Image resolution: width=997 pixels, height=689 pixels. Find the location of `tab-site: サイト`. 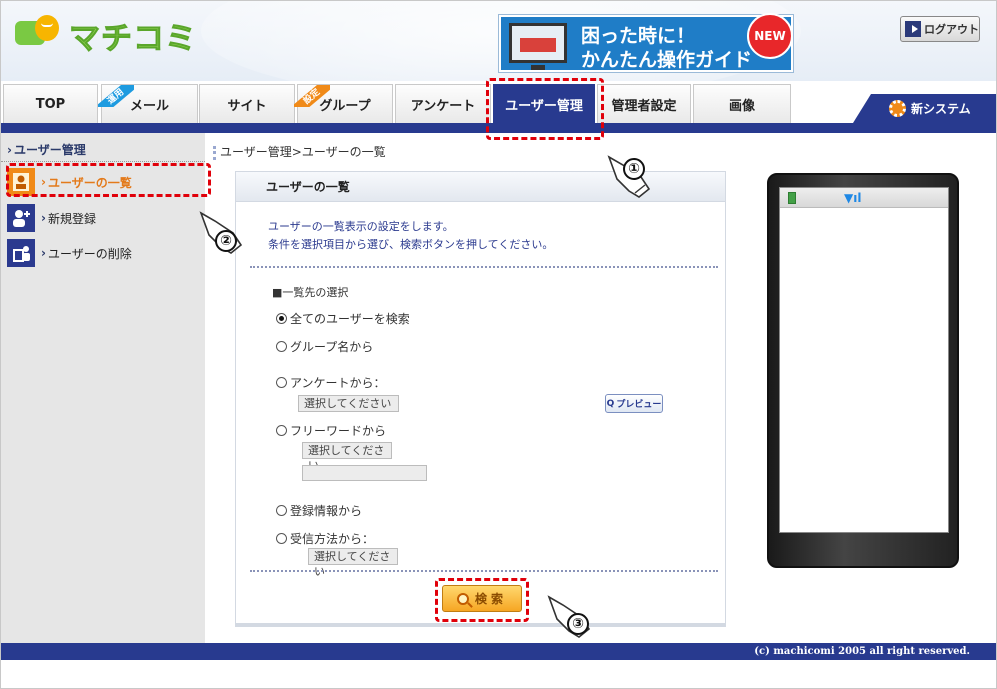

tab-site: サイト is located at coordinates (247, 103).